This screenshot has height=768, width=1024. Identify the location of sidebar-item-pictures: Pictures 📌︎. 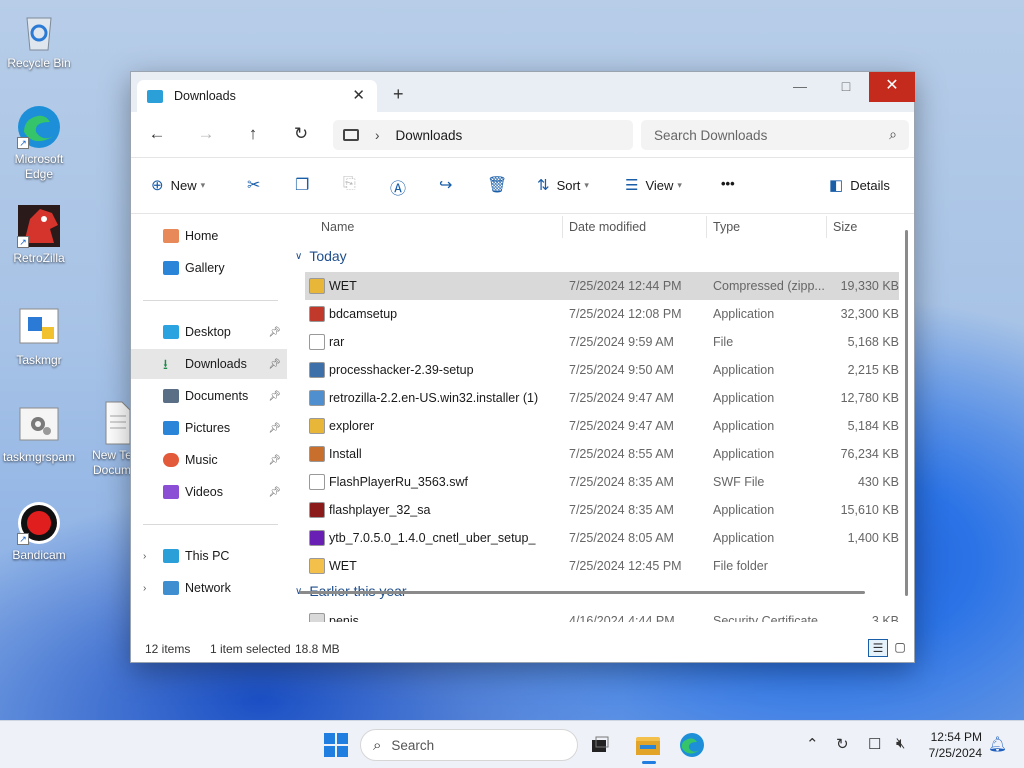
(209, 428).